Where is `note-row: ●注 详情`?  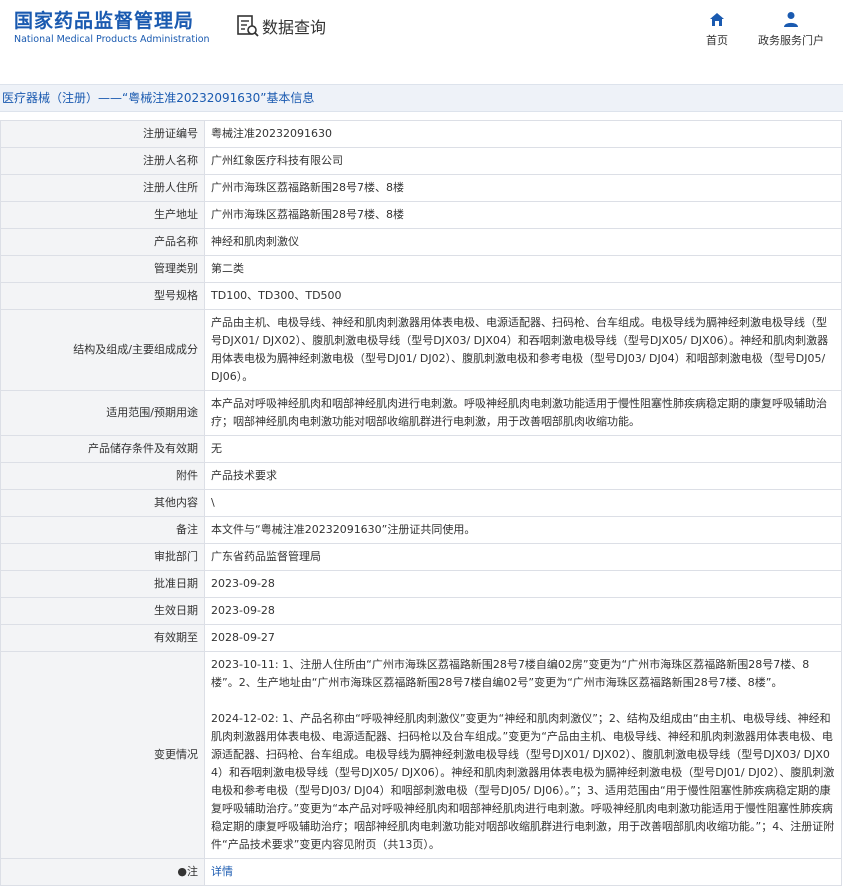
note-row: ●注 详情 is located at coordinates (421, 872).